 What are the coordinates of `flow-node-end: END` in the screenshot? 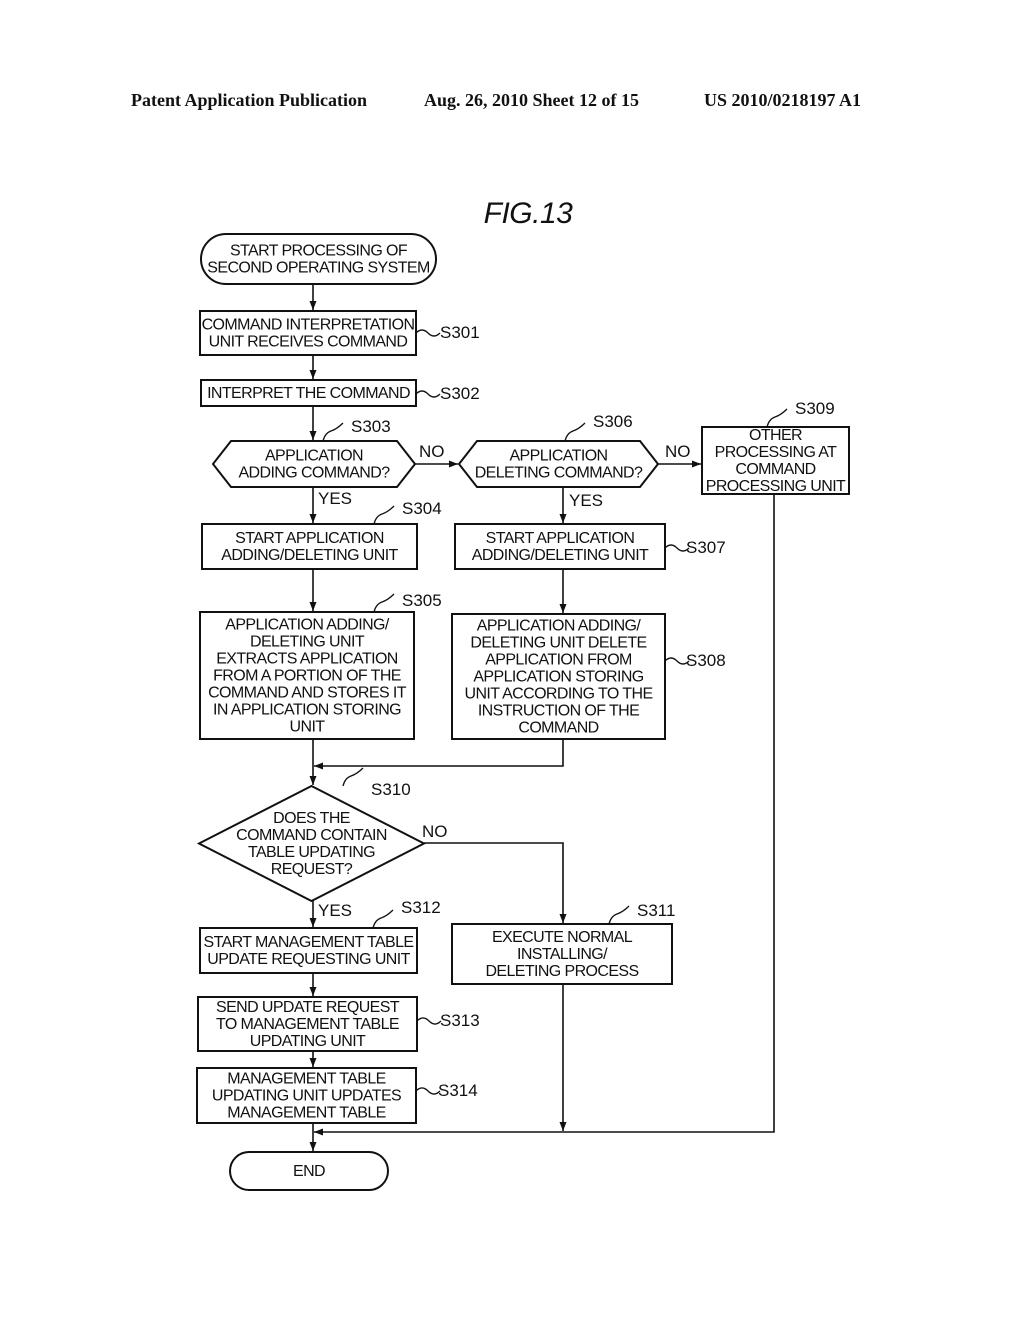 It's located at (309, 1171).